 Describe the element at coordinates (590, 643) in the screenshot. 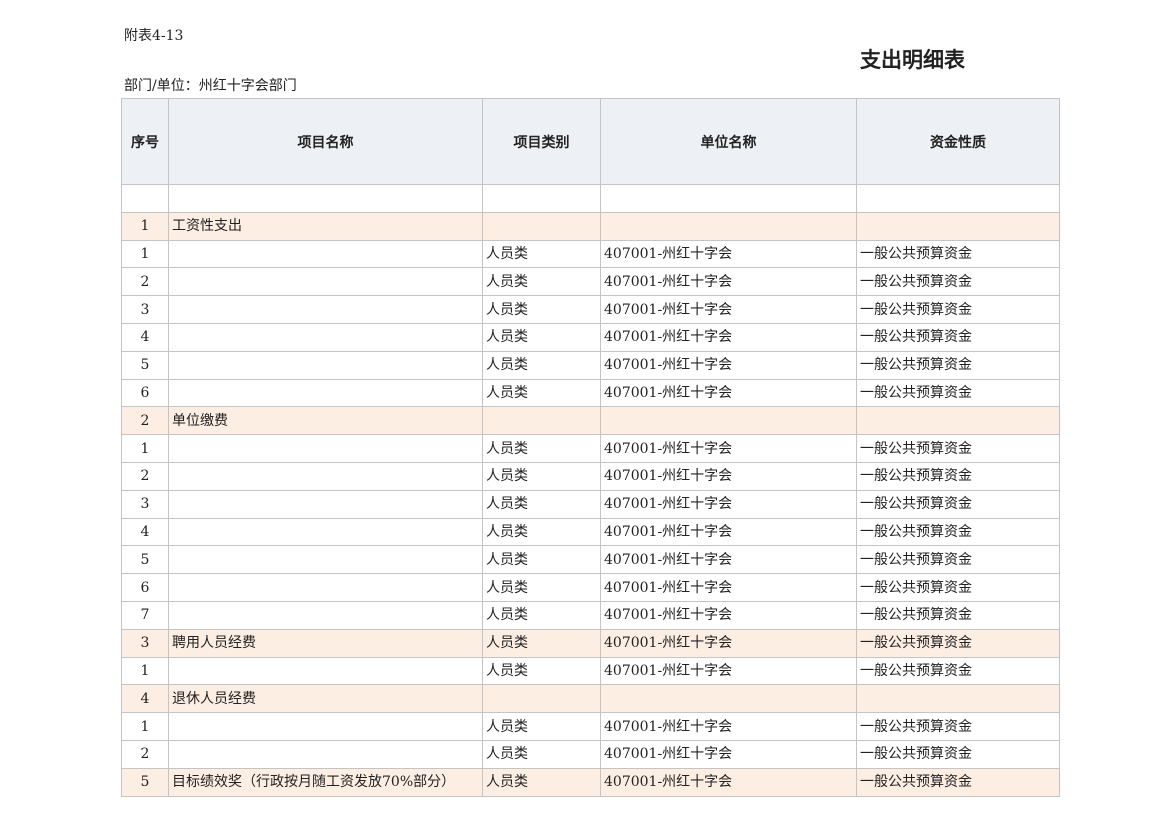

I see `table-group-row: 3 聘用人员经费 人员类 407001-州红十字会 一般公共预算资金` at that location.